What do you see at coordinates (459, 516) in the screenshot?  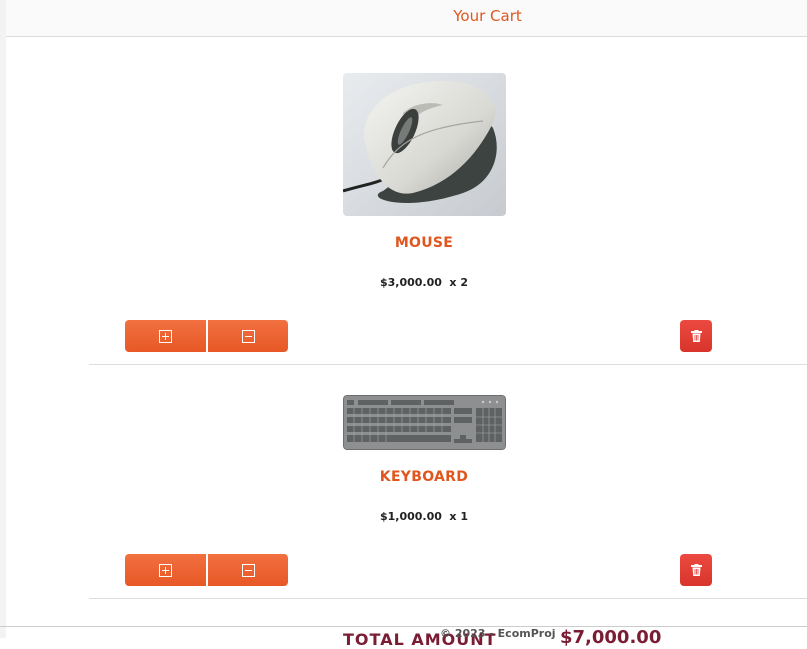 I see `product-quantity: x 1` at bounding box center [459, 516].